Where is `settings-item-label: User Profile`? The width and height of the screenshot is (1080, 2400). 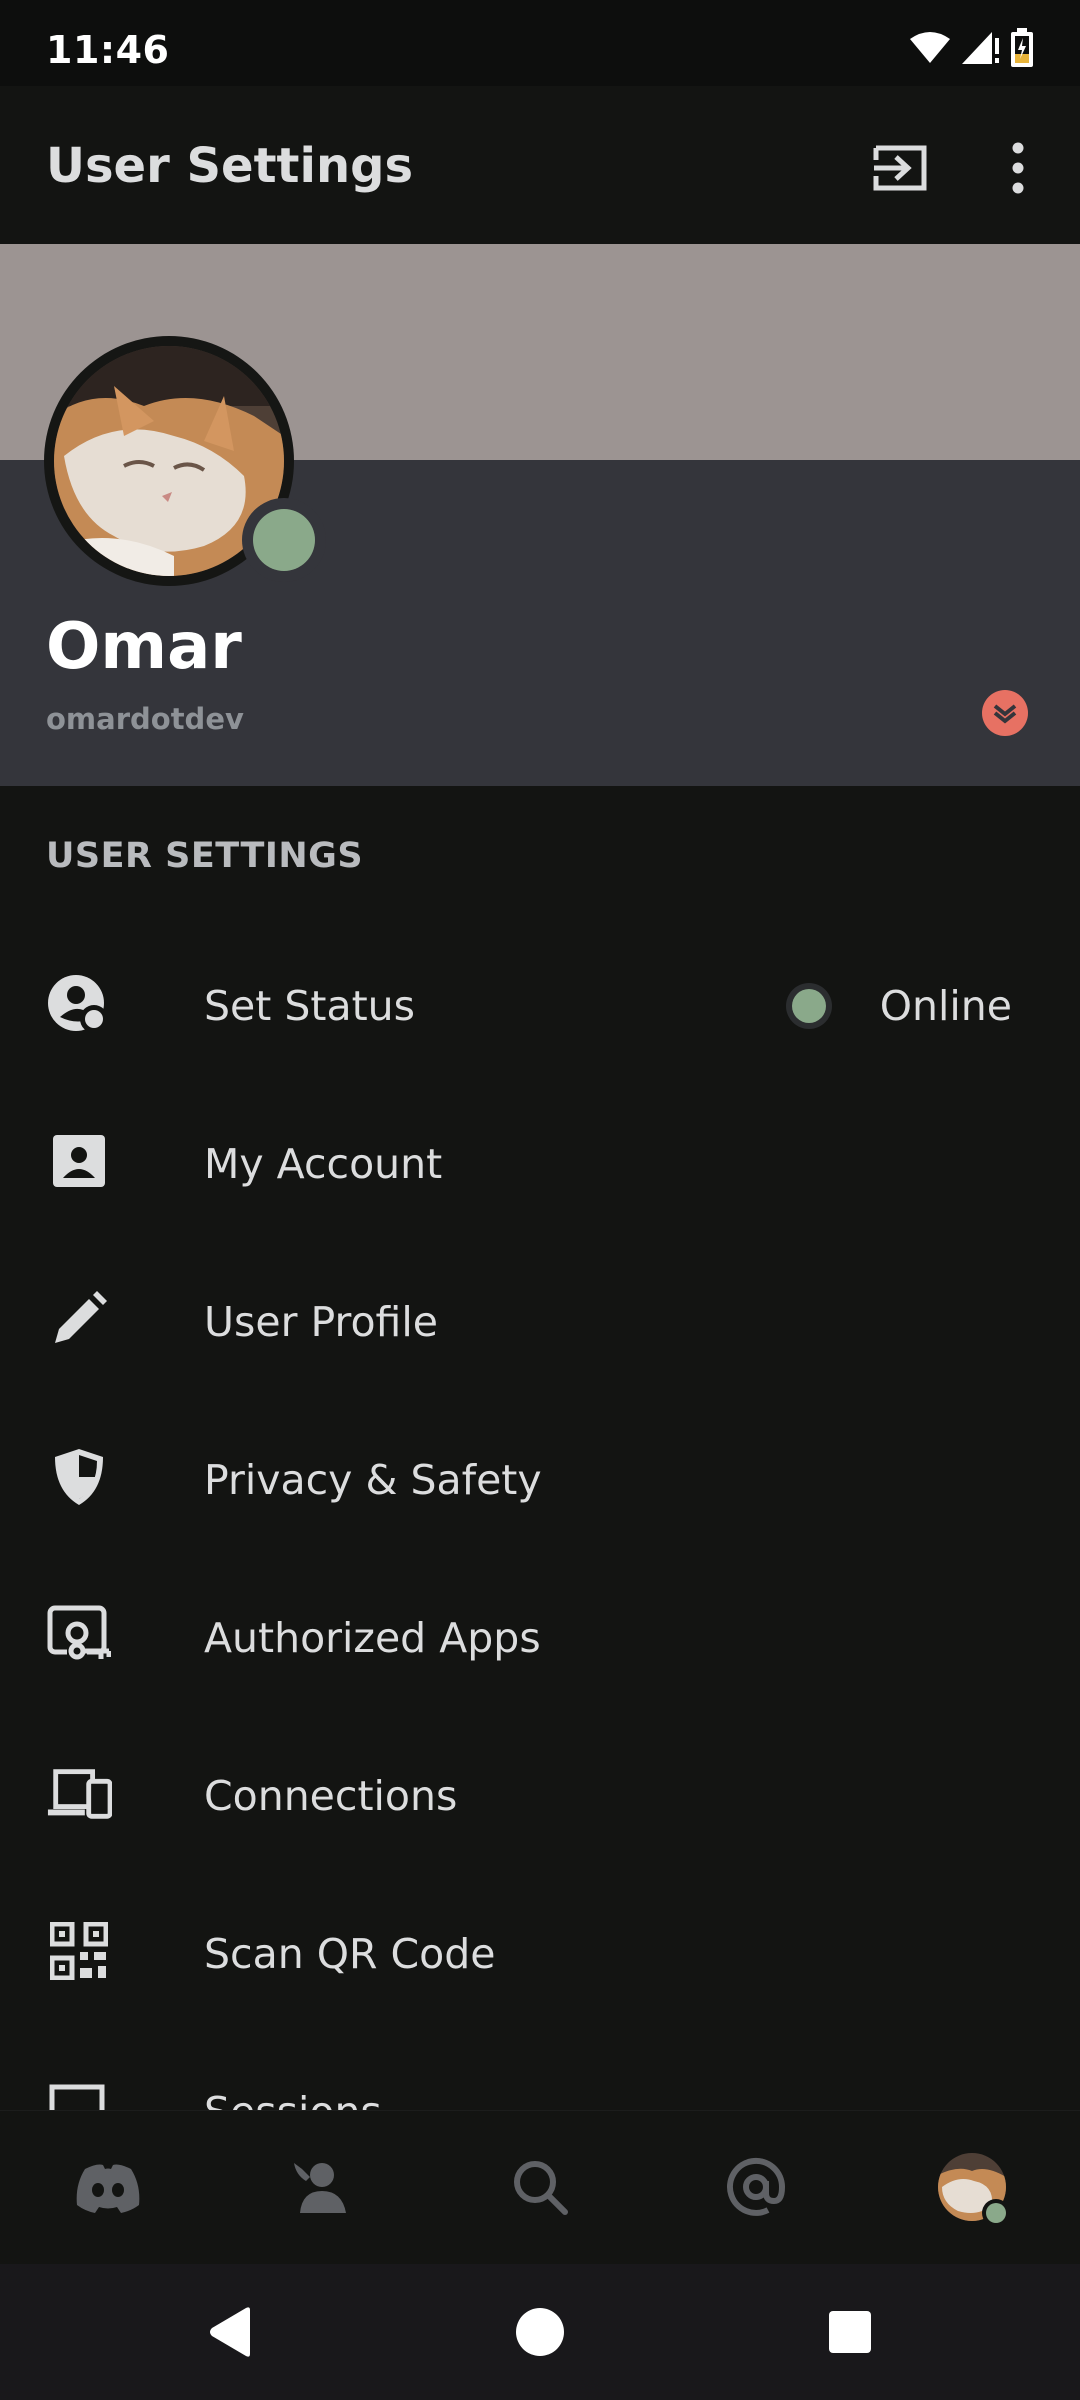 settings-item-label: User Profile is located at coordinates (321, 1322).